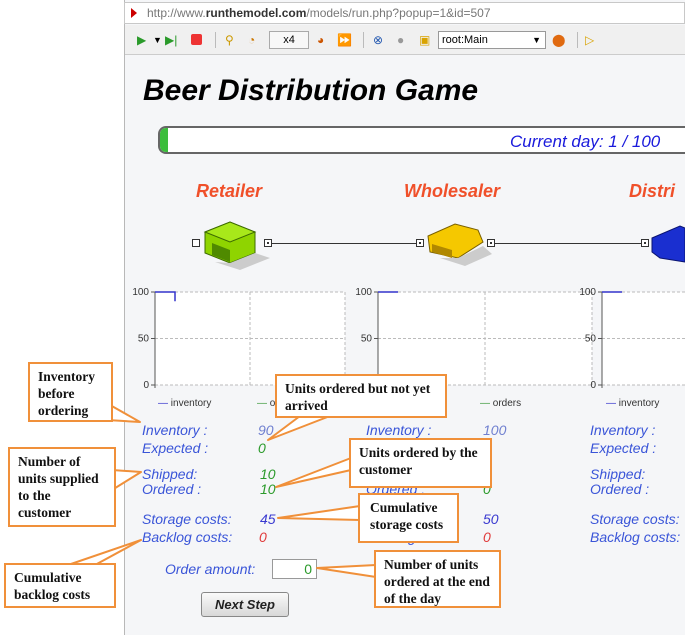 The image size is (685, 635). Describe the element at coordinates (420, 463) in the screenshot. I see `callout-ordered: Units ordered by the customer` at that location.